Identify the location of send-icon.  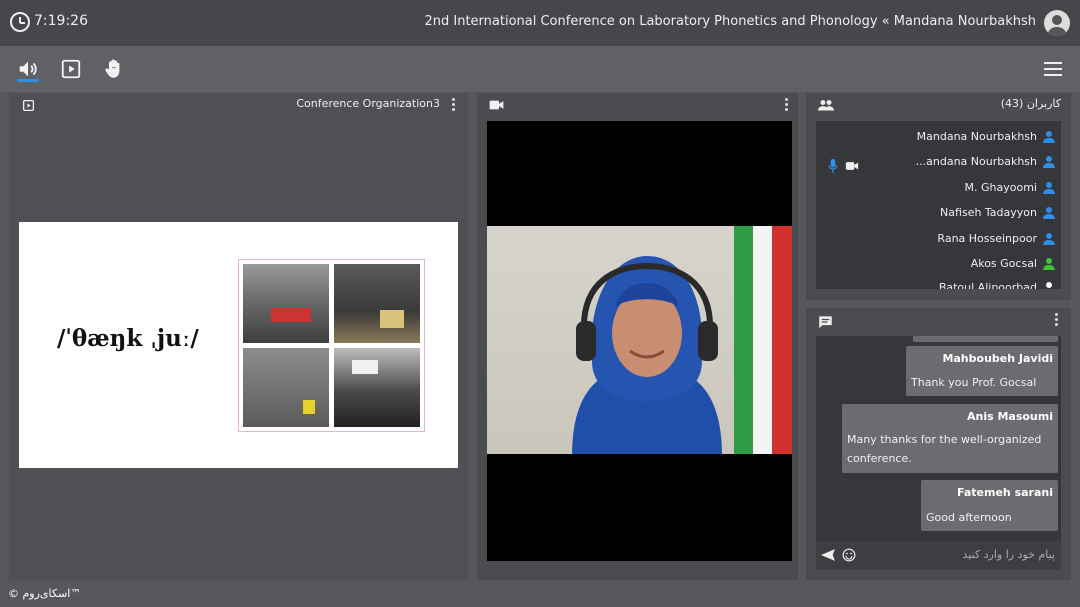
(828, 555).